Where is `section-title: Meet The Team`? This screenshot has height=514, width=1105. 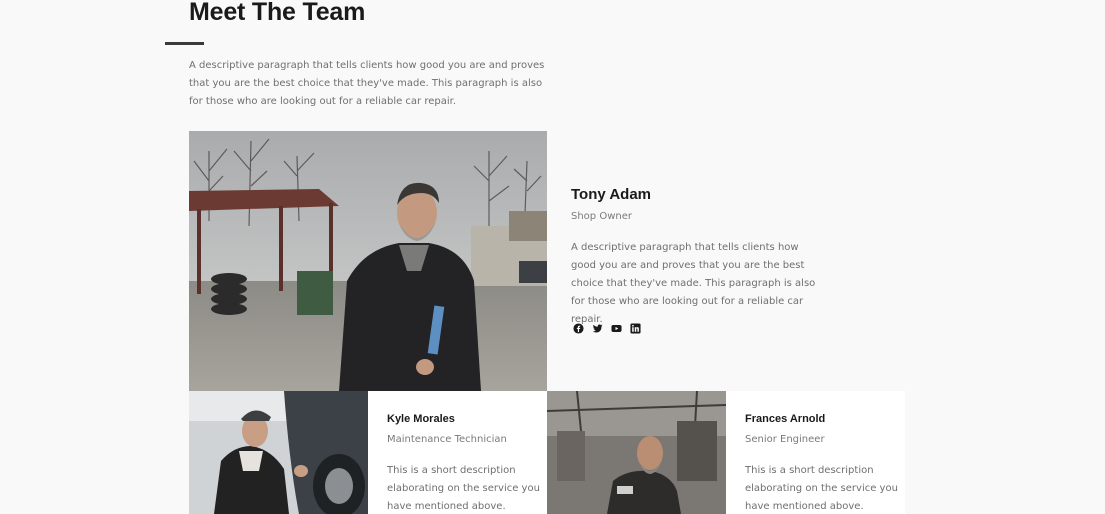 section-title: Meet The Team is located at coordinates (277, 13).